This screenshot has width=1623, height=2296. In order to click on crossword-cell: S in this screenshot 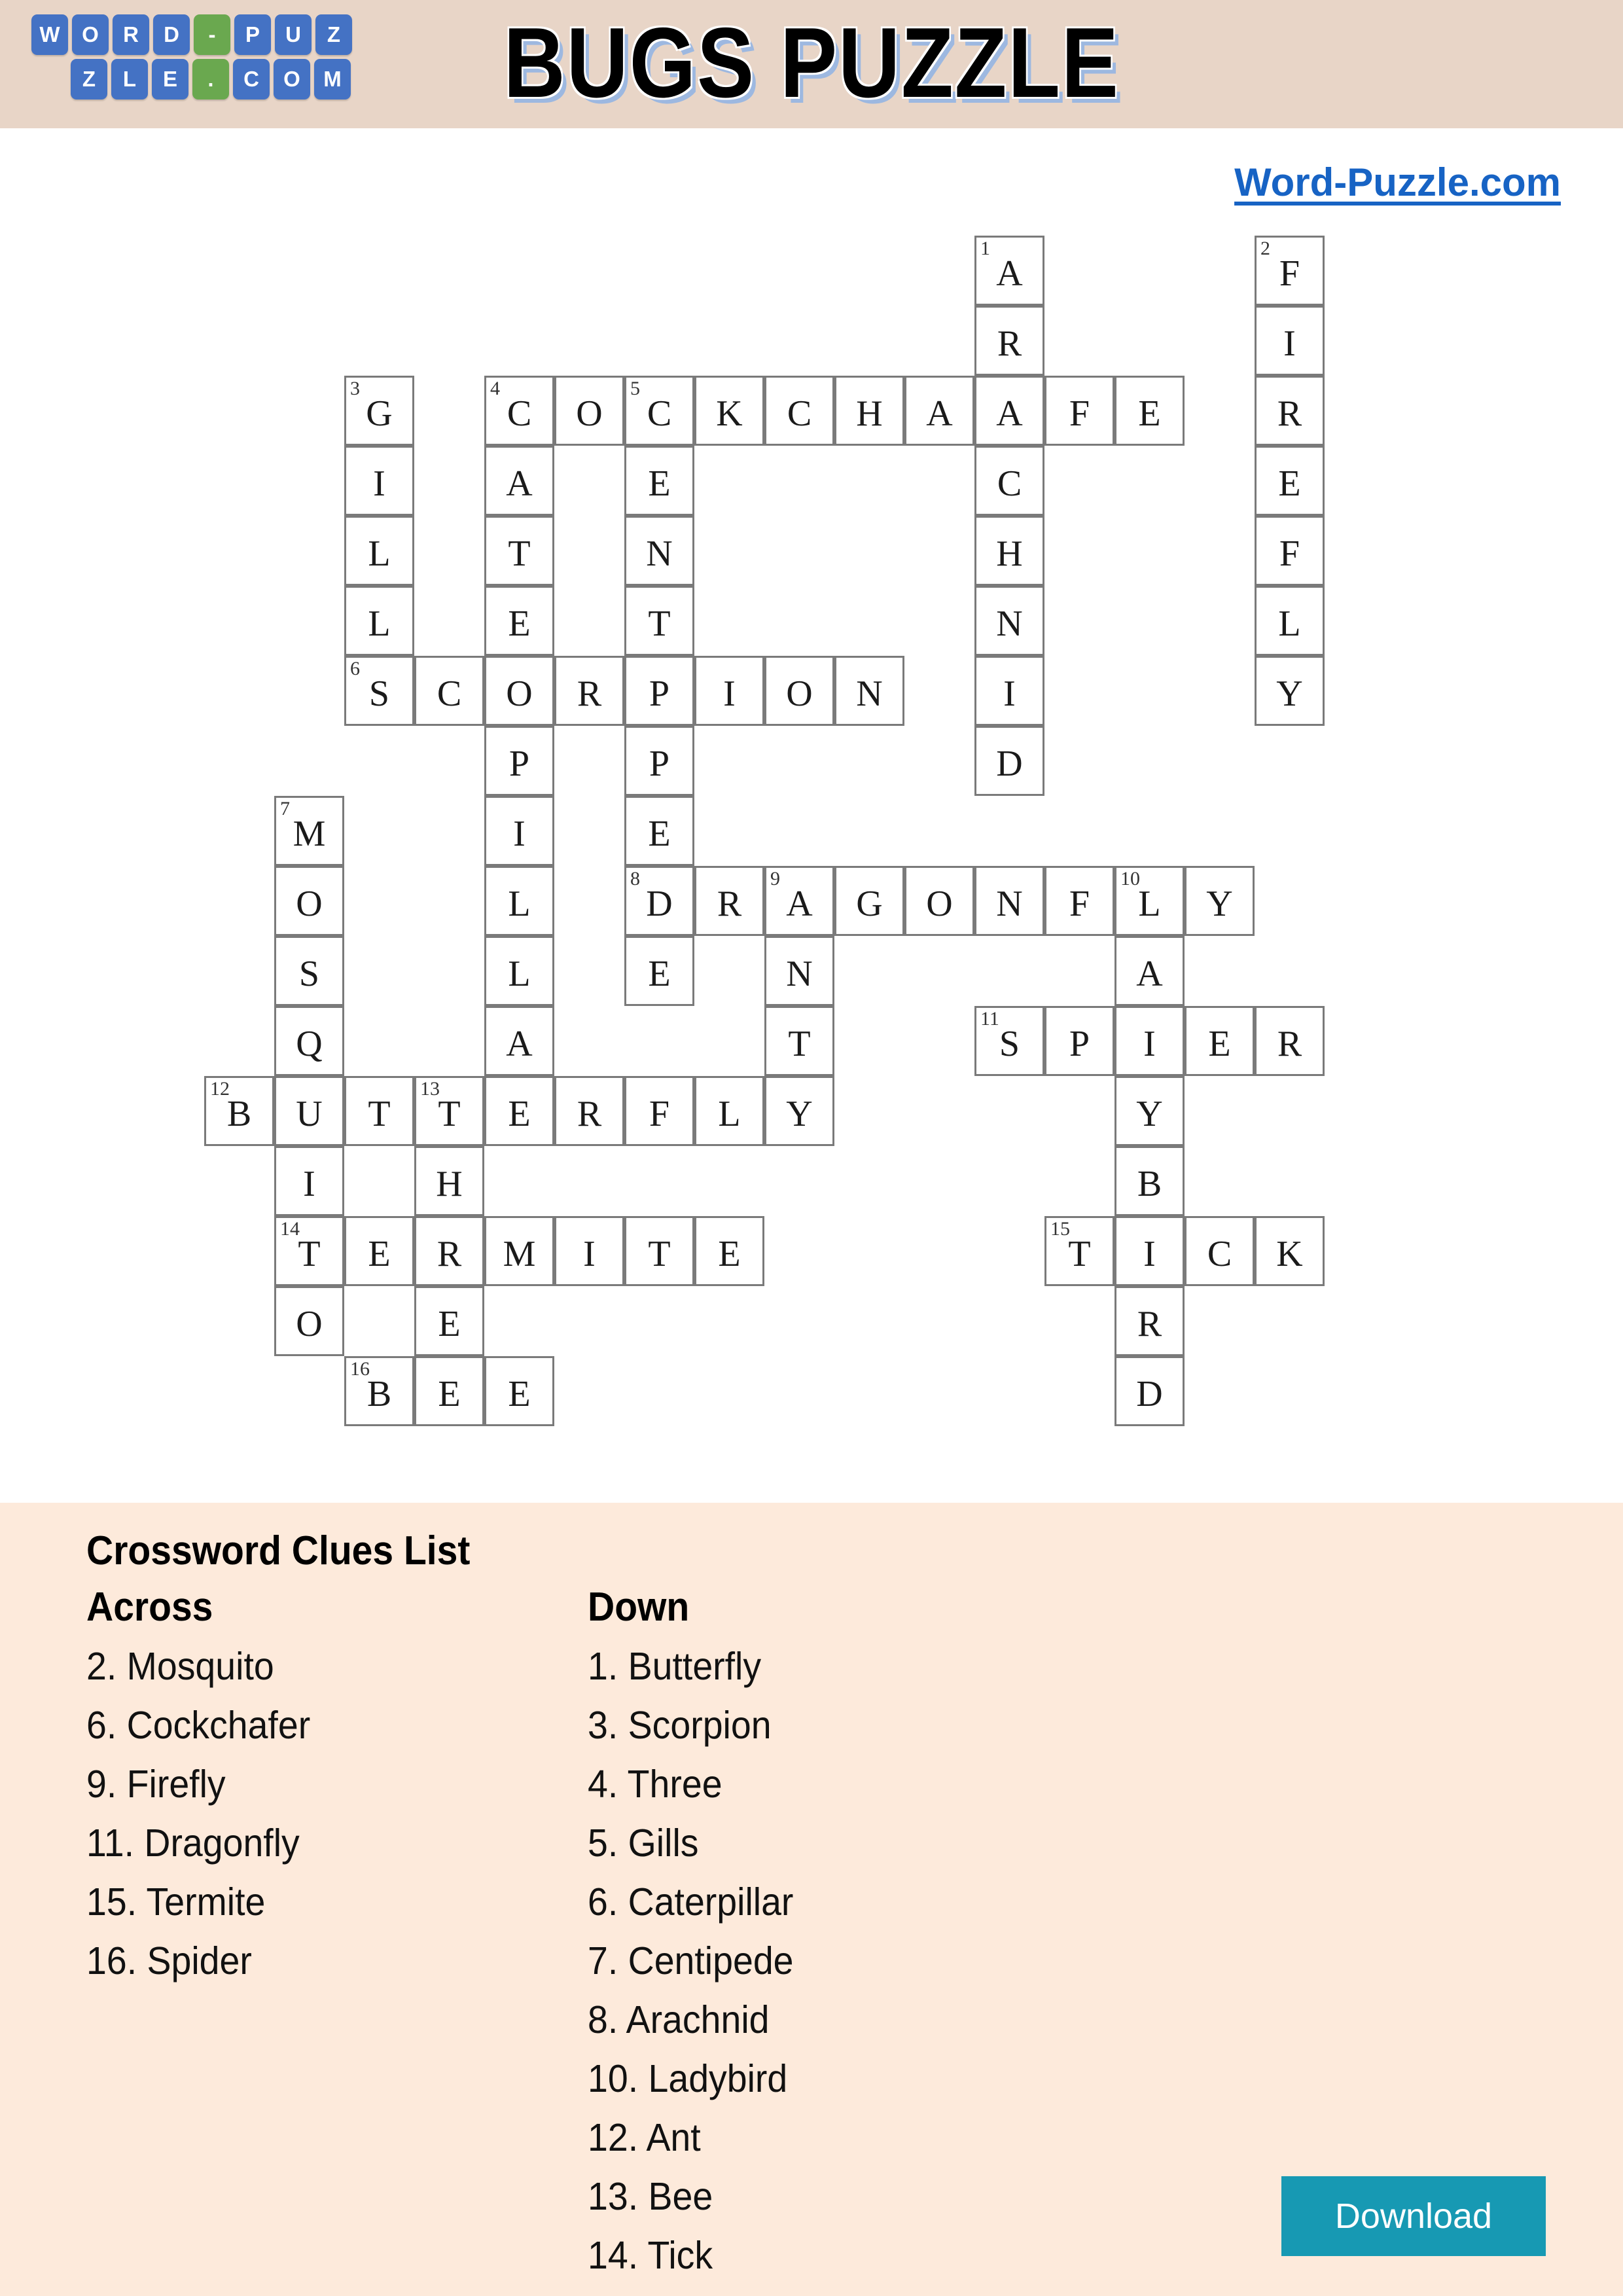, I will do `click(309, 971)`.